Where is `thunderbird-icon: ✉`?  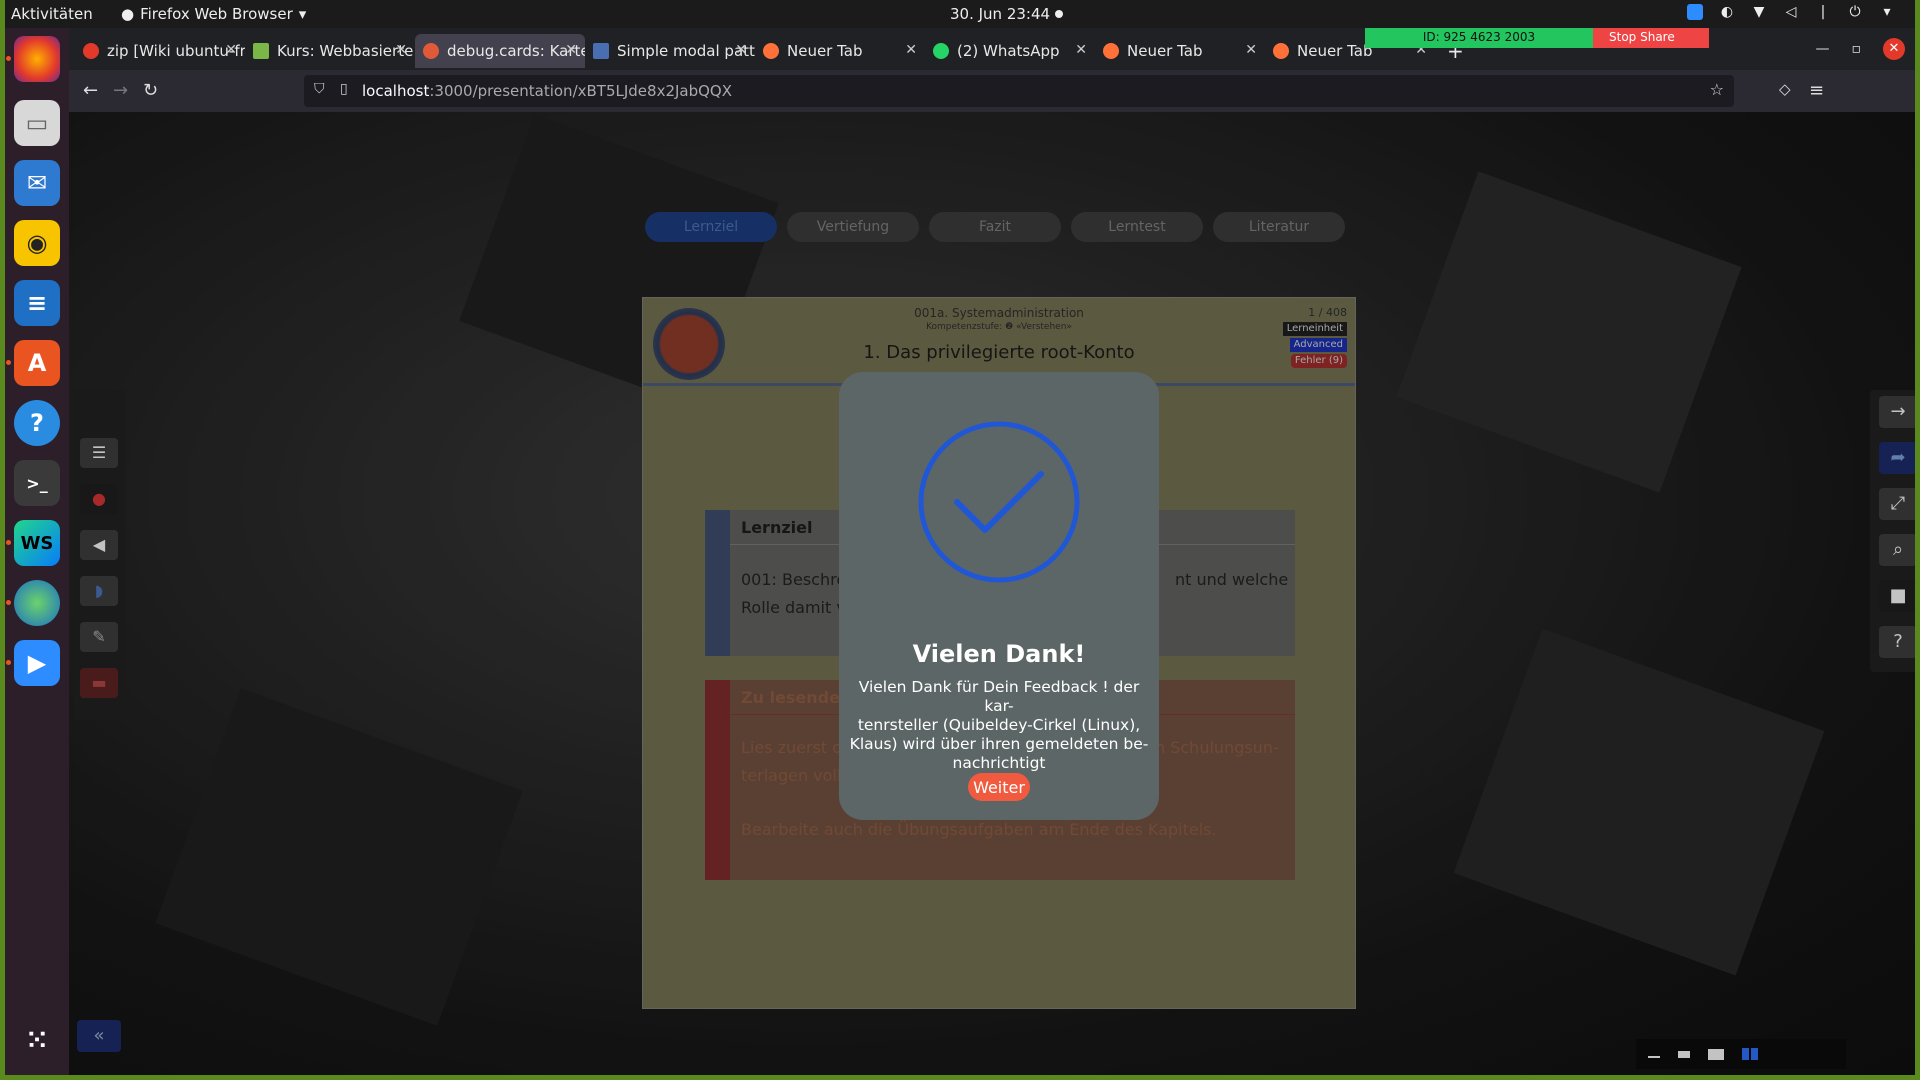 thunderbird-icon: ✉ is located at coordinates (37, 183).